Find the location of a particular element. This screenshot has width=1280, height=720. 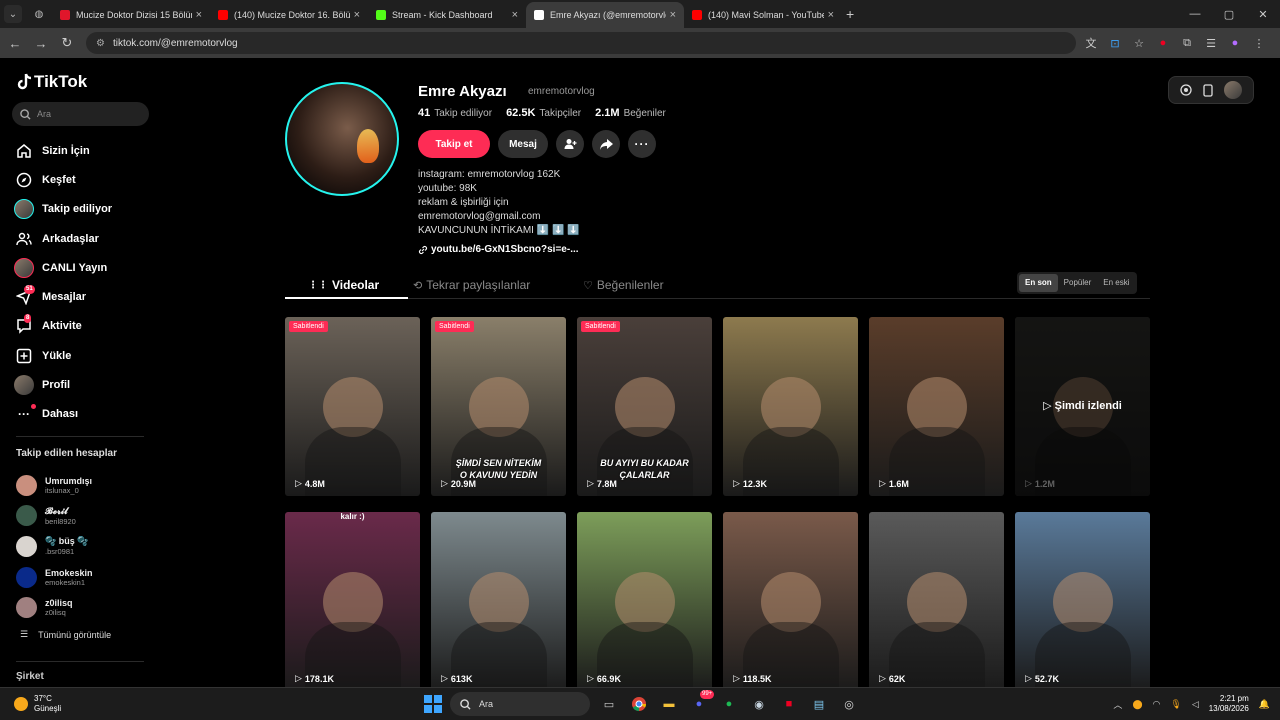

account-username: beril8920 is located at coordinates (60, 521).